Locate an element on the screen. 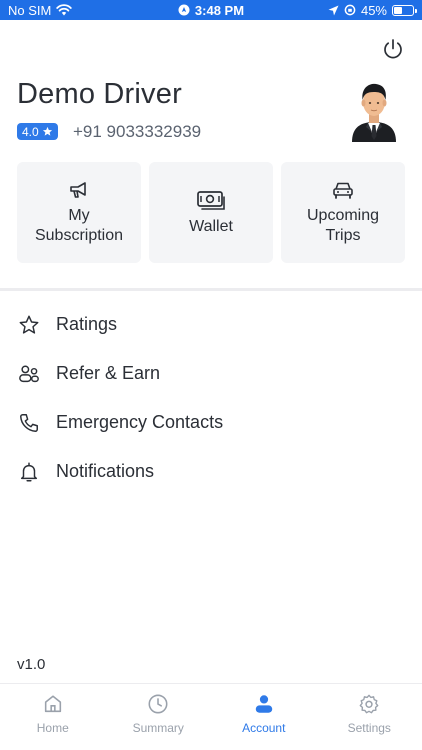  status-bar-right: 45% is located at coordinates (372, 10).